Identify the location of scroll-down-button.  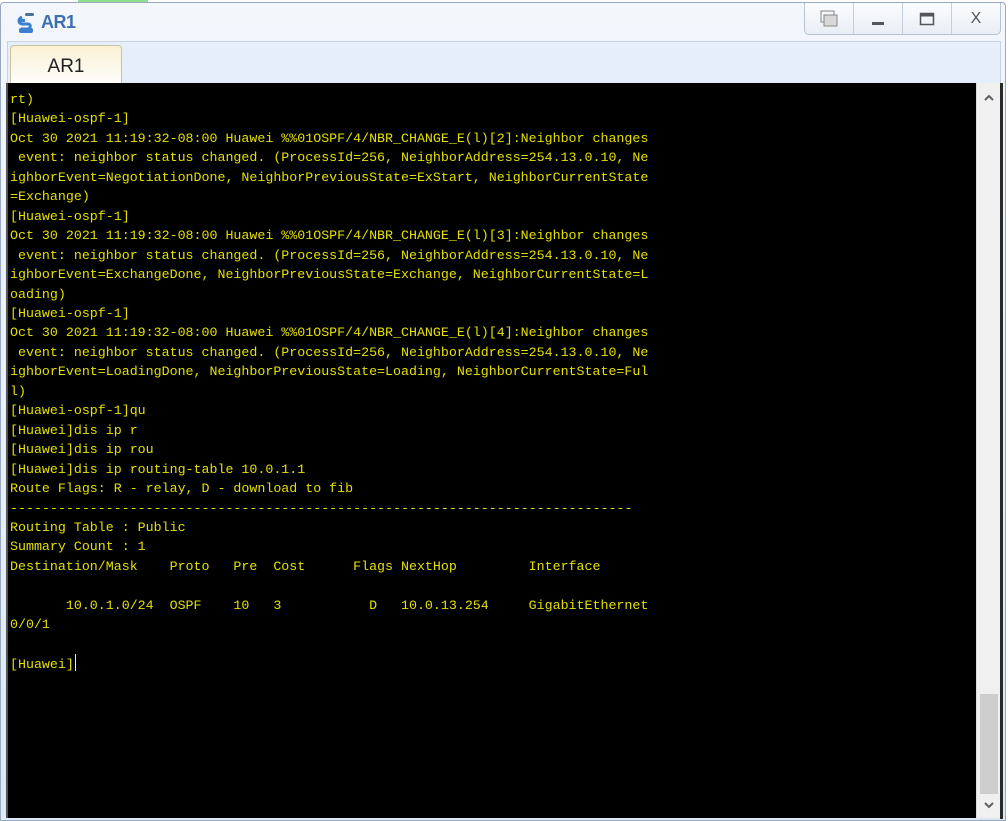
(988, 805).